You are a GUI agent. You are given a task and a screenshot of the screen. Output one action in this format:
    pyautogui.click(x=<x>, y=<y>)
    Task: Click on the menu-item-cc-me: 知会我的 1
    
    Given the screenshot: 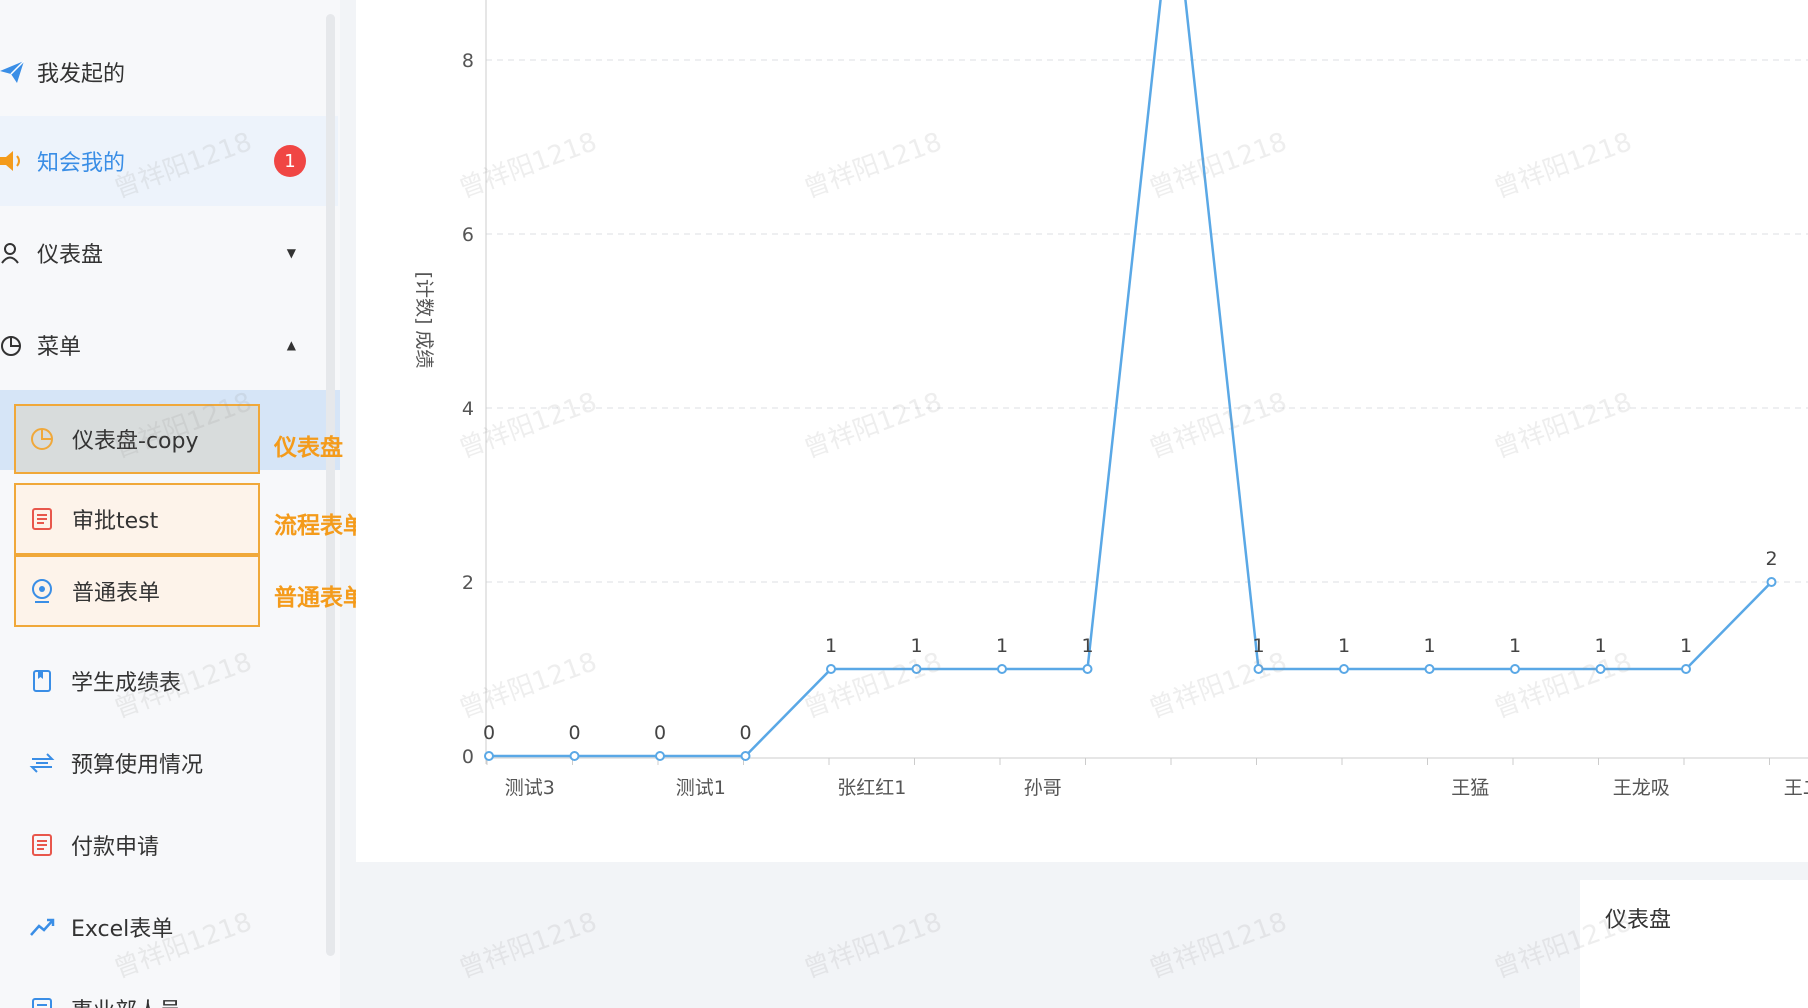 What is the action you would take?
    pyautogui.click(x=169, y=161)
    